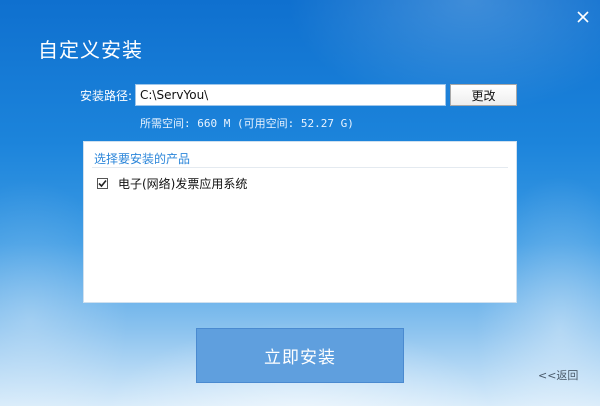  Describe the element at coordinates (300, 167) in the screenshot. I see `panel-divider` at that location.